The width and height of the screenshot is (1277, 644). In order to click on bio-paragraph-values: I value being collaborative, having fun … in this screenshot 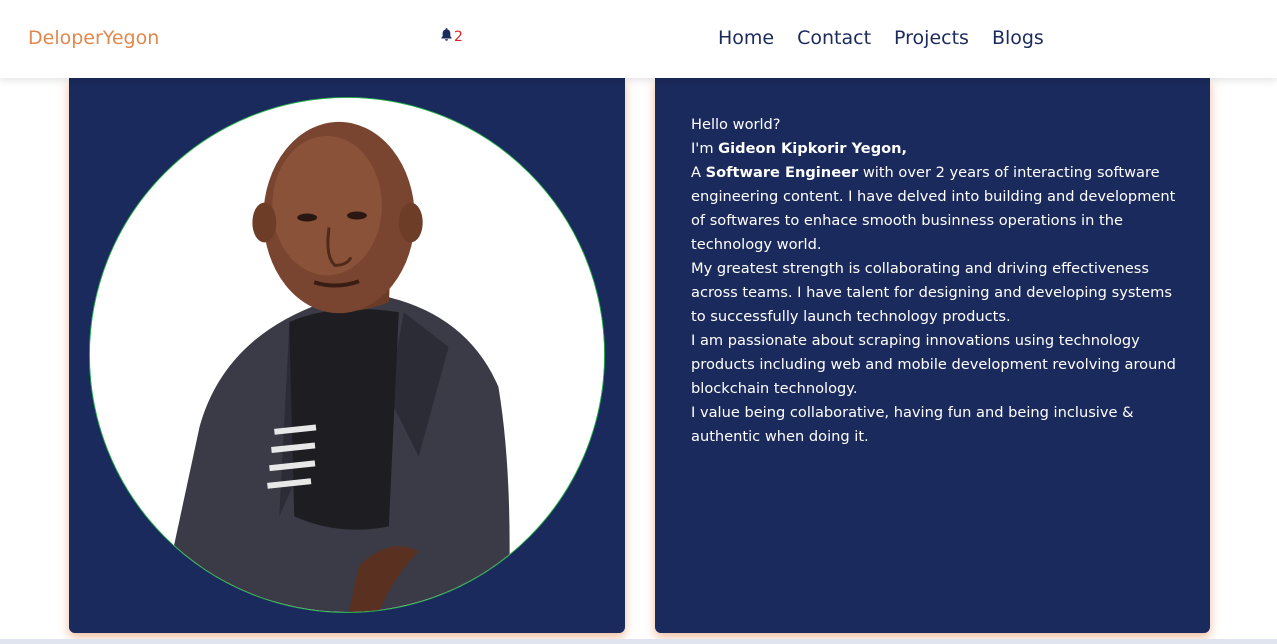, I will do `click(912, 424)`.